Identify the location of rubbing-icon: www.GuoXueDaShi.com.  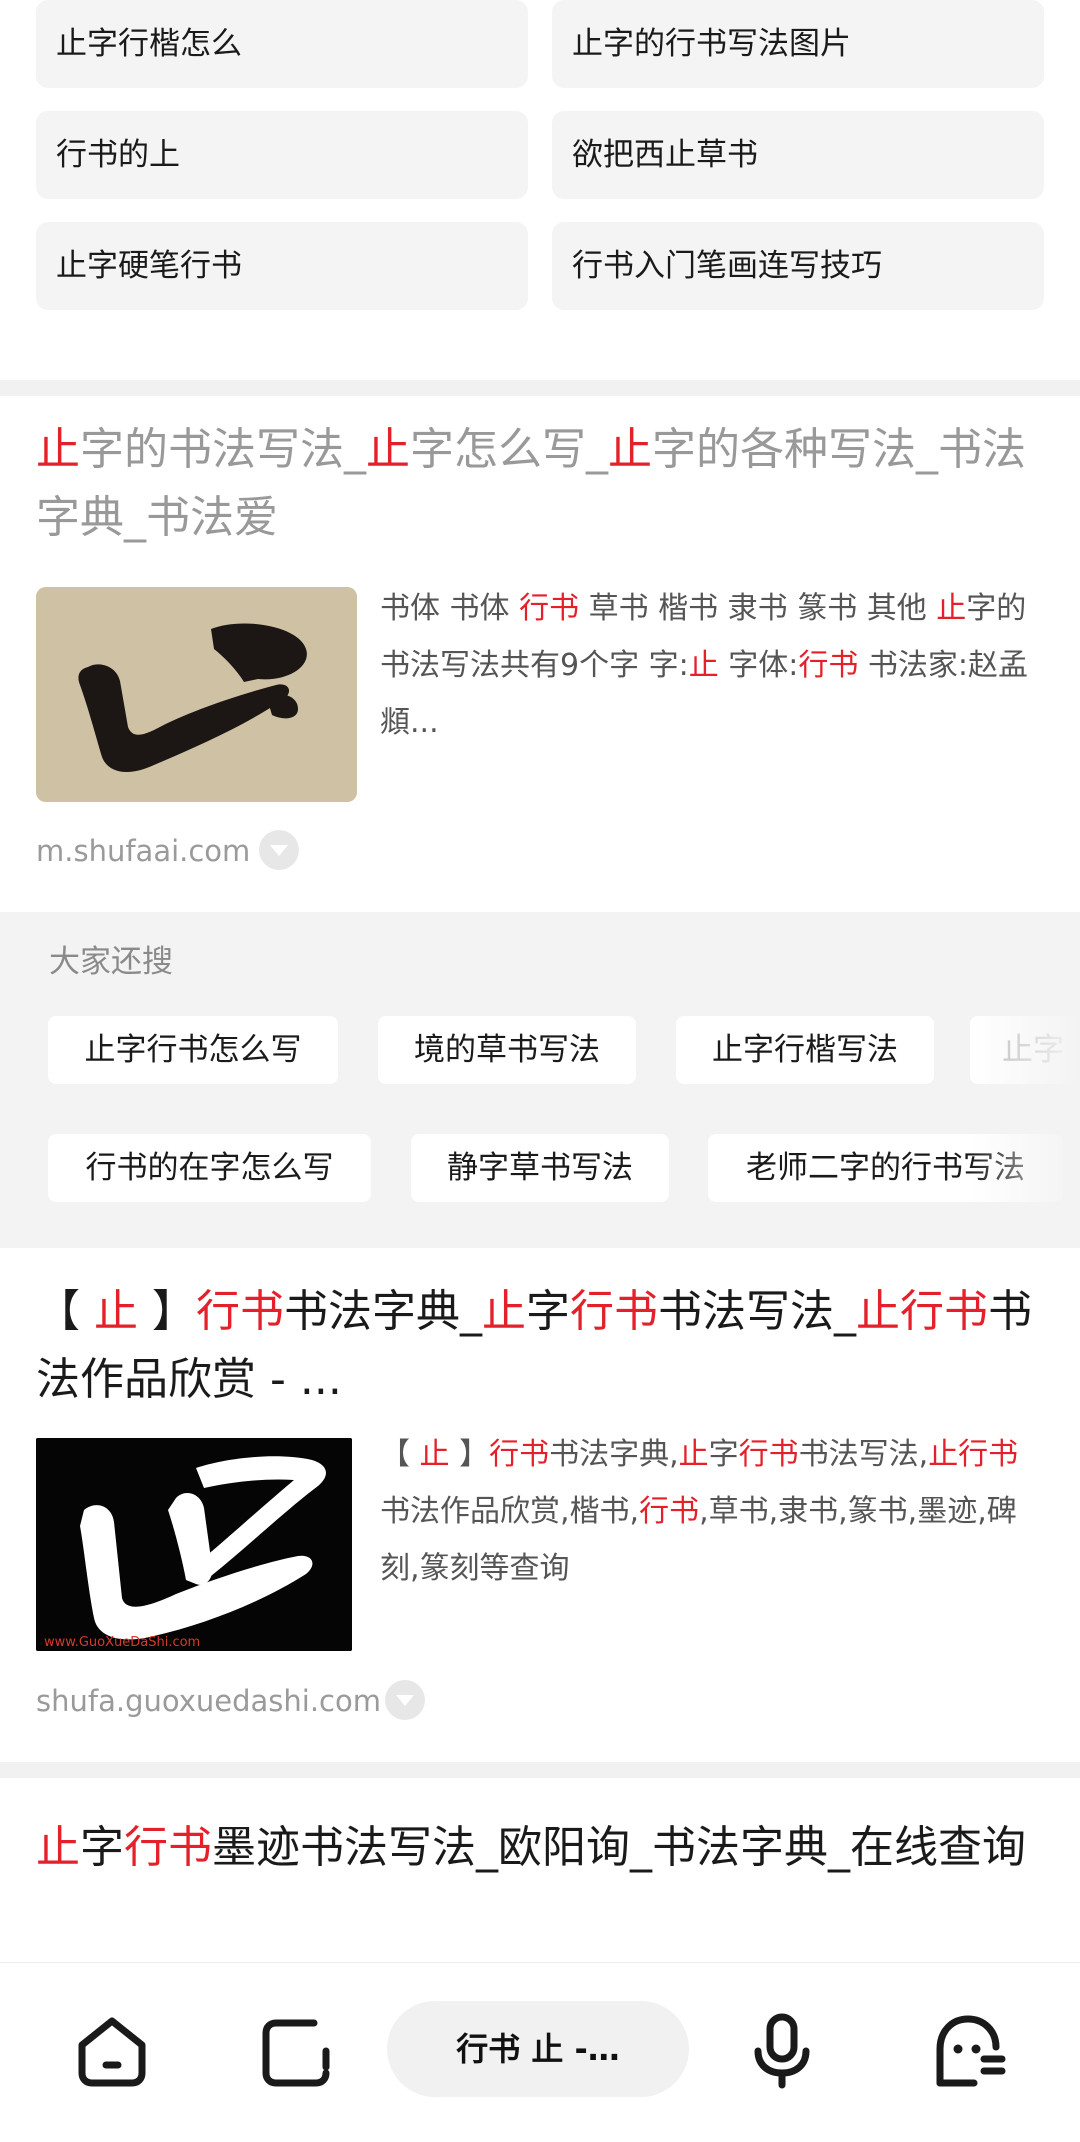
(194, 1544).